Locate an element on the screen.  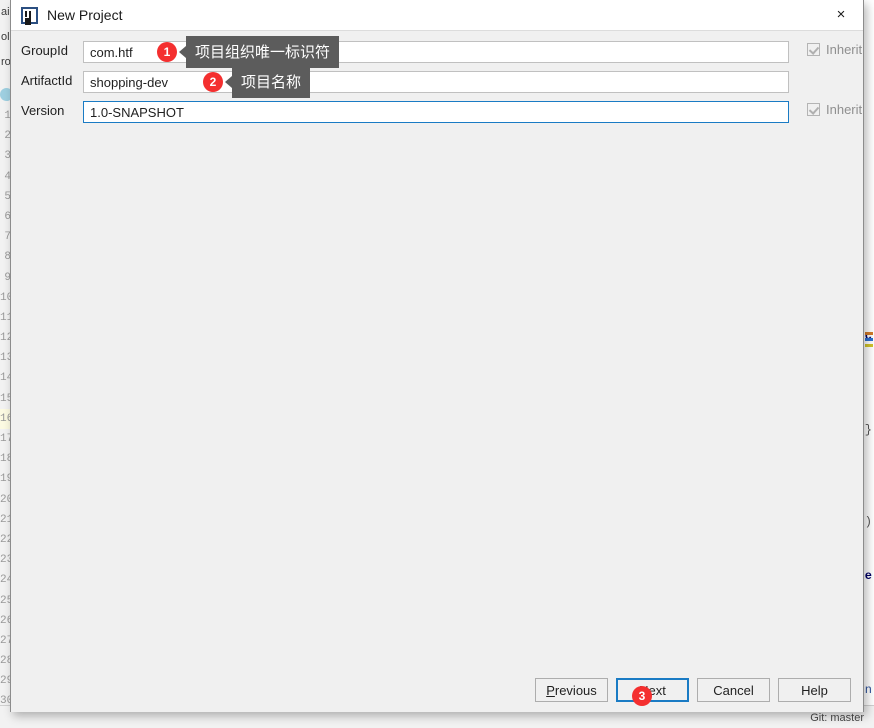
annotation-badge-3: 3 is located at coordinates (642, 696).